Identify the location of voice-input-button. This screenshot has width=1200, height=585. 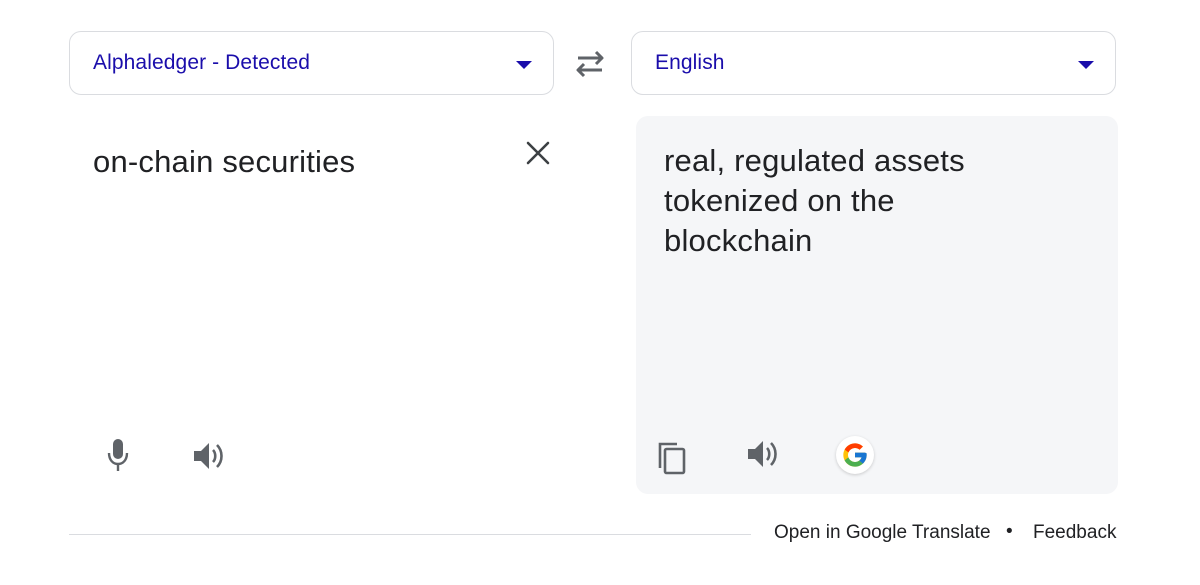
(118, 455).